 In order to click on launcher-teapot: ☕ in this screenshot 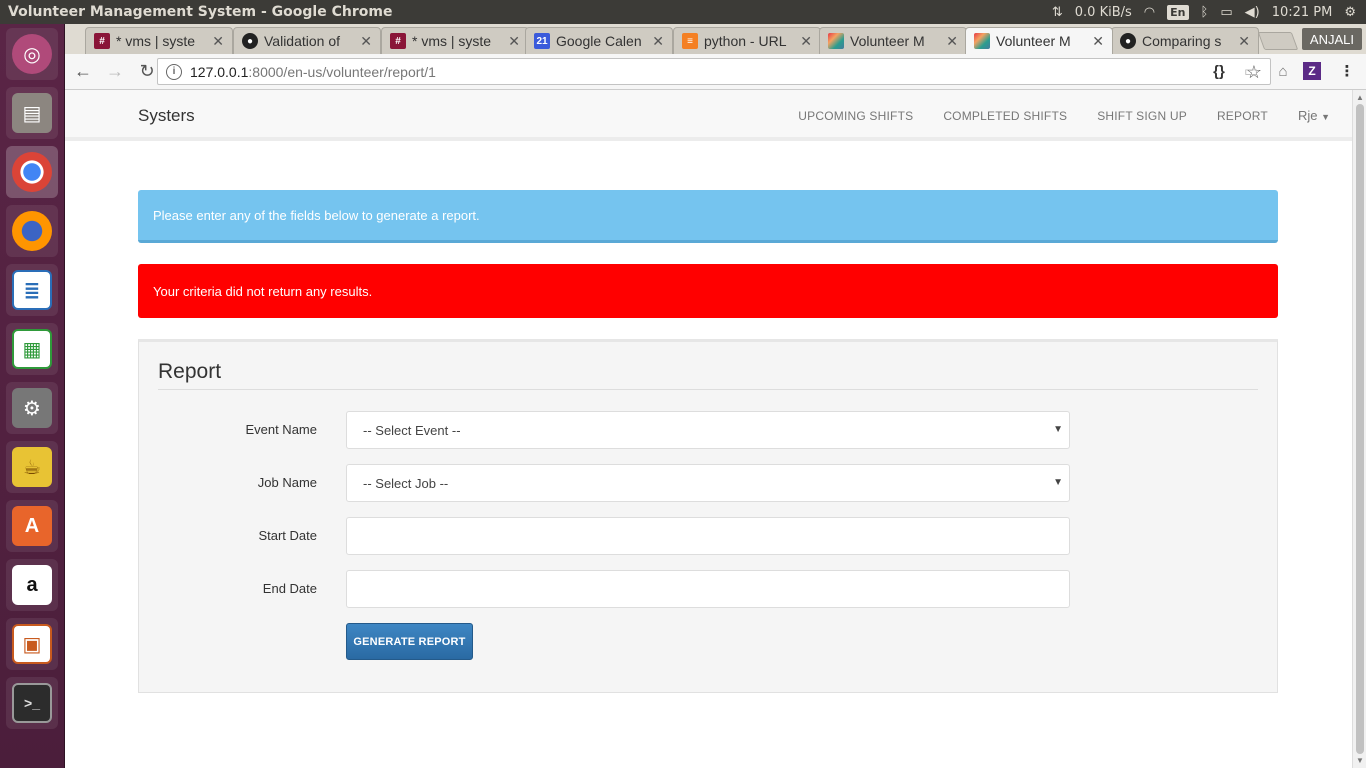, I will do `click(32, 467)`.